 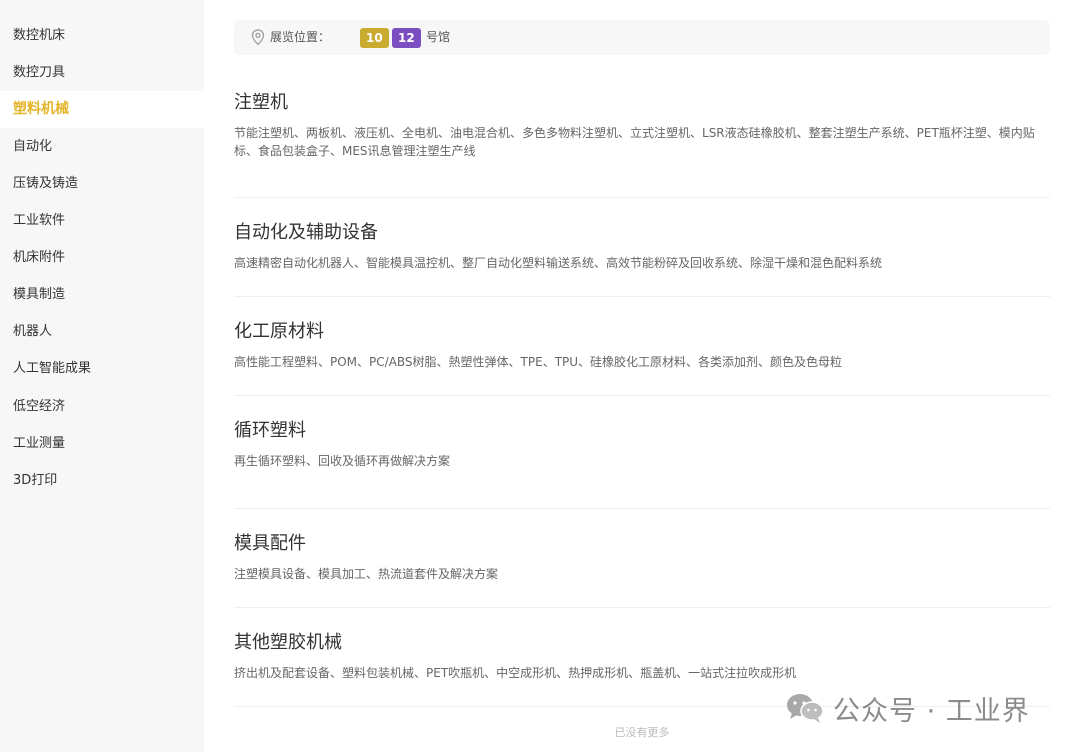 What do you see at coordinates (306, 232) in the screenshot?
I see `section-title: 自动化及辅助设备` at bounding box center [306, 232].